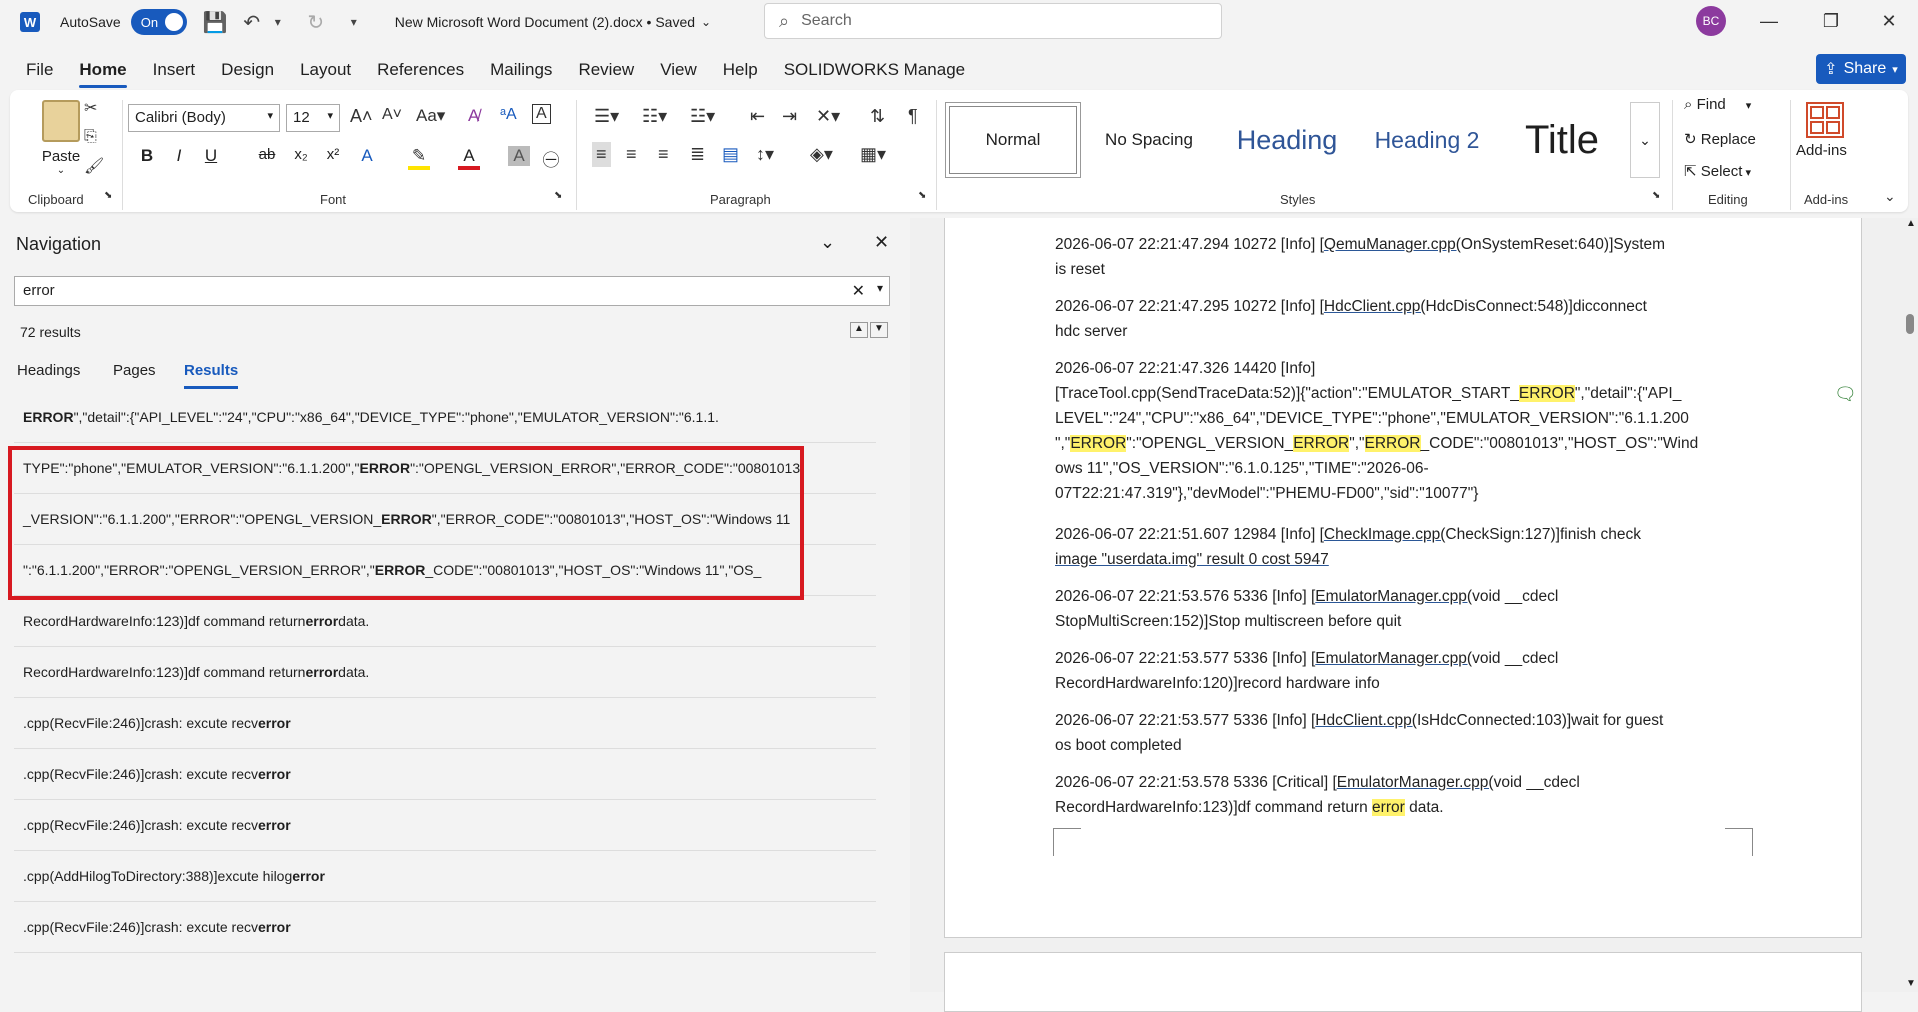  What do you see at coordinates (94, 166) in the screenshot?
I see `format-painter-icon: 🖌` at bounding box center [94, 166].